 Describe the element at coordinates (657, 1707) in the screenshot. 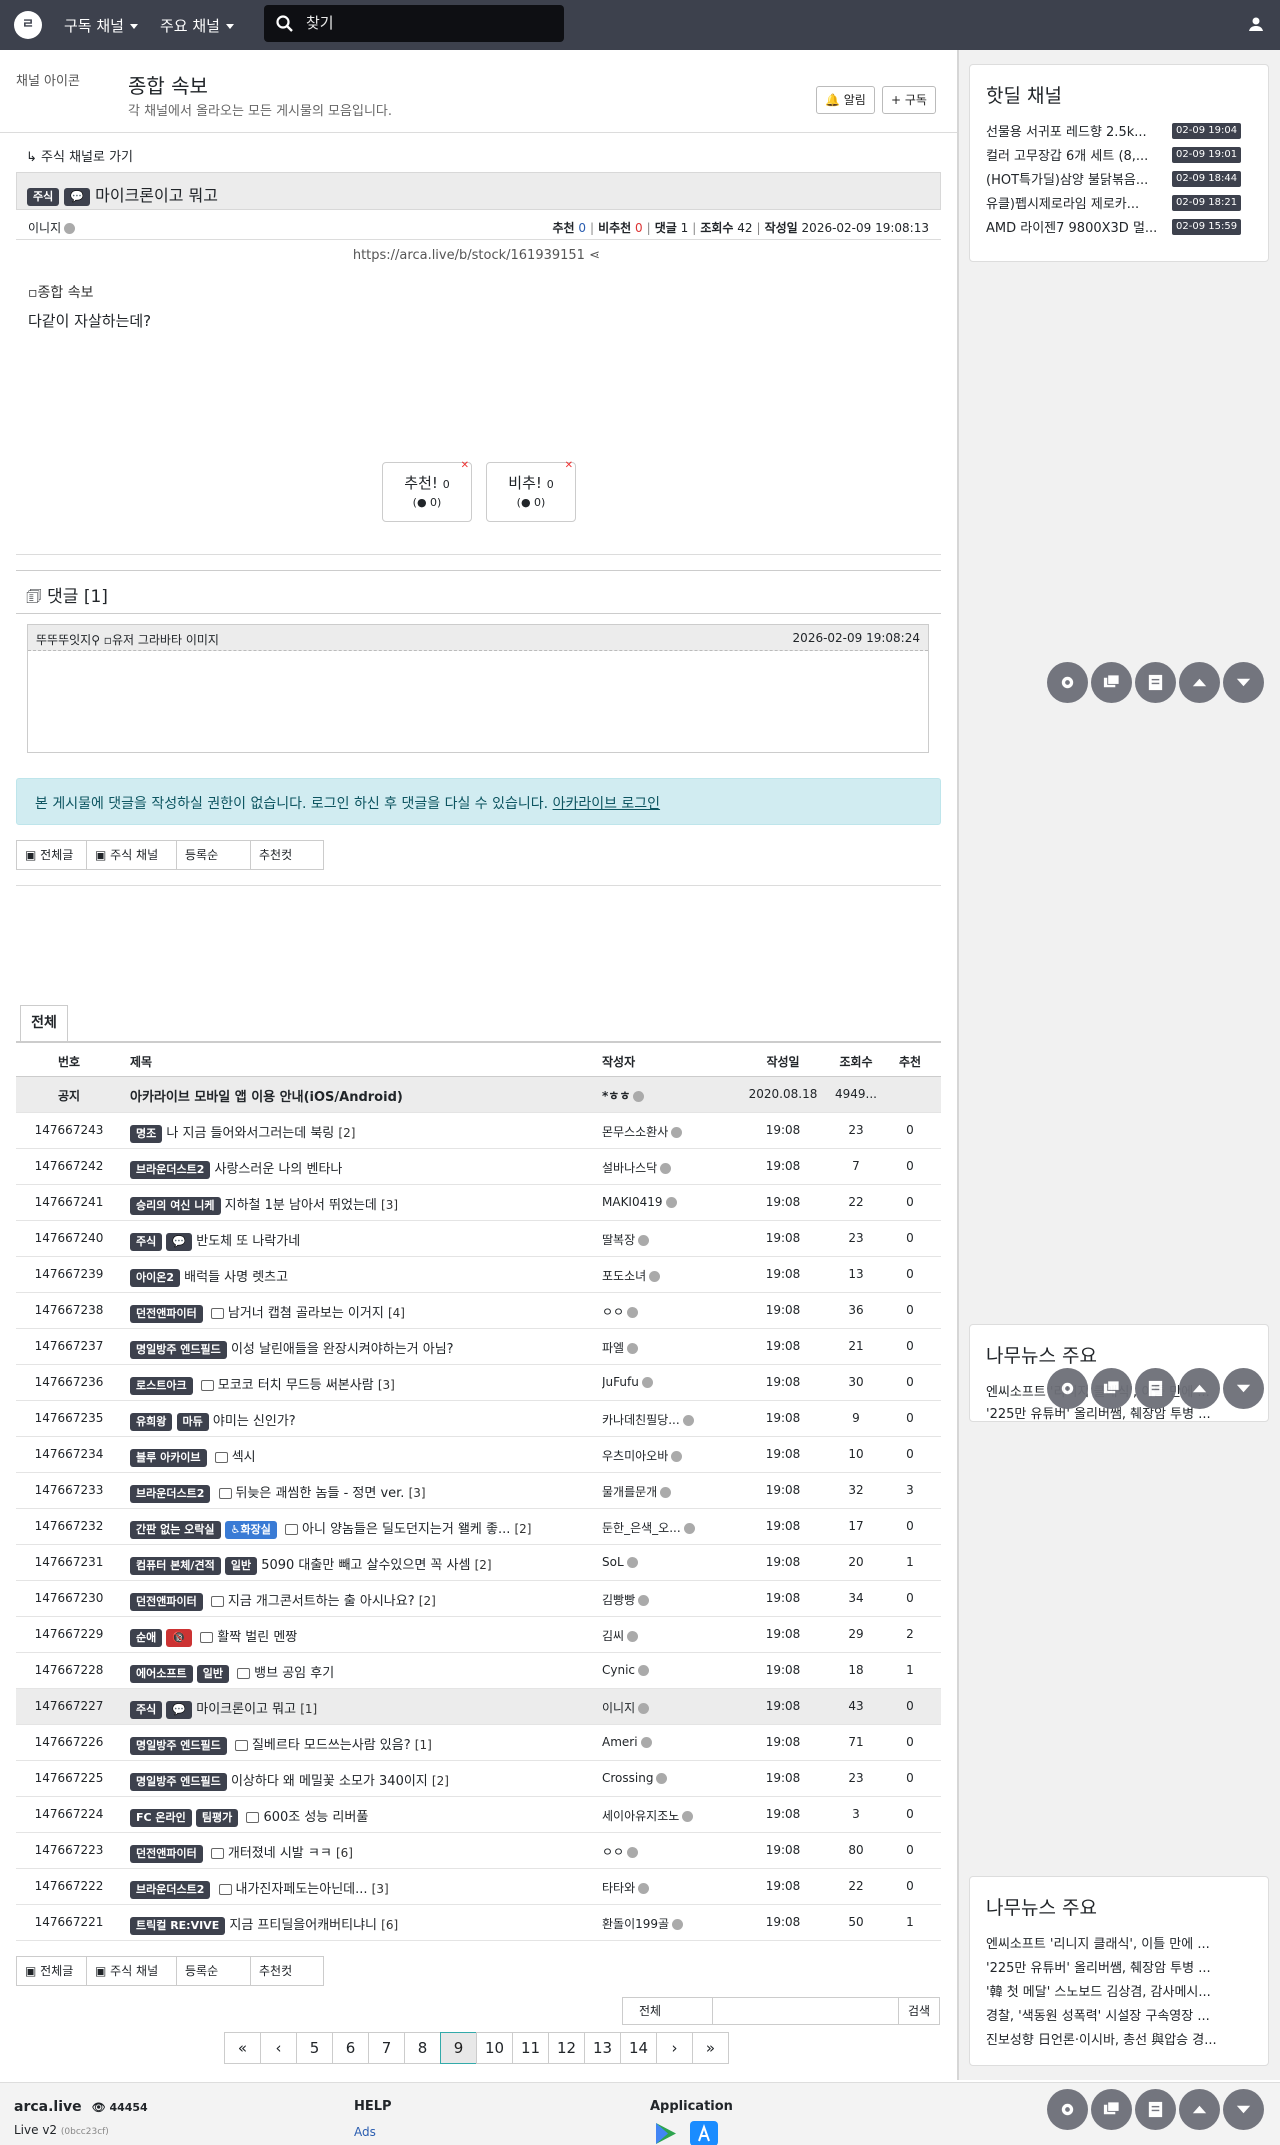

I see `post-author: 이니지` at that location.